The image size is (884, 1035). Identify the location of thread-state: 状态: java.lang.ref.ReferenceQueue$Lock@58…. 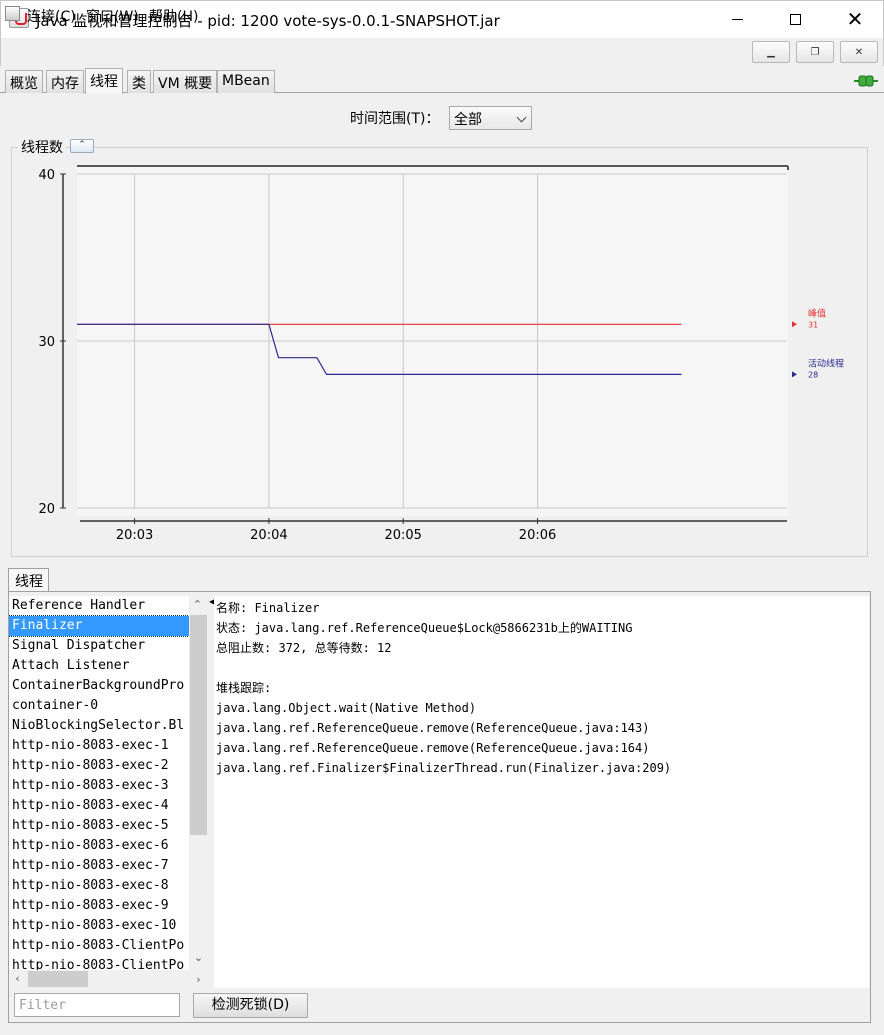
(424, 628).